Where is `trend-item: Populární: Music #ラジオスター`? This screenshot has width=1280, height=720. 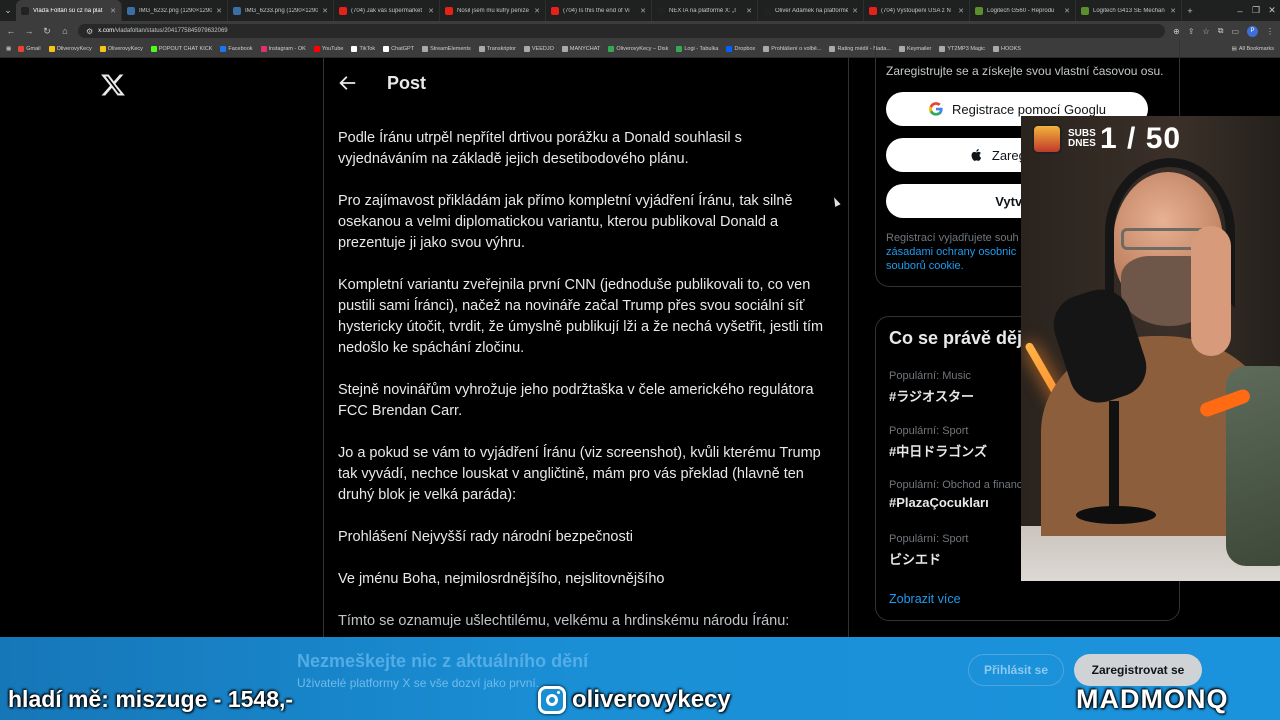
trend-item: Populární: Music #ラジオスター is located at coordinates (959, 387).